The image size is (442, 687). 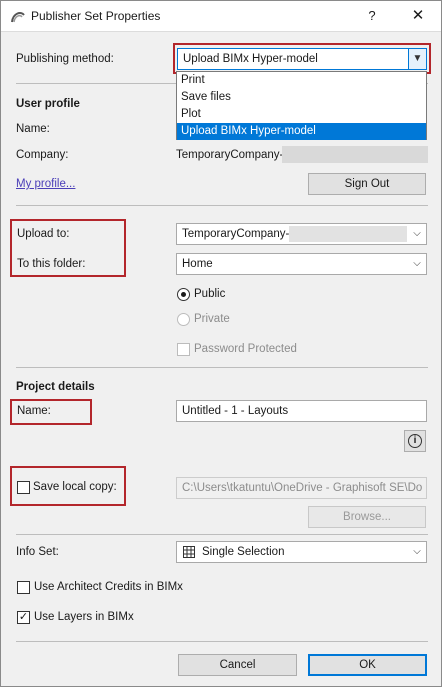 What do you see at coordinates (84, 617) in the screenshot?
I see `layers-label: Use Layers in BIMx` at bounding box center [84, 617].